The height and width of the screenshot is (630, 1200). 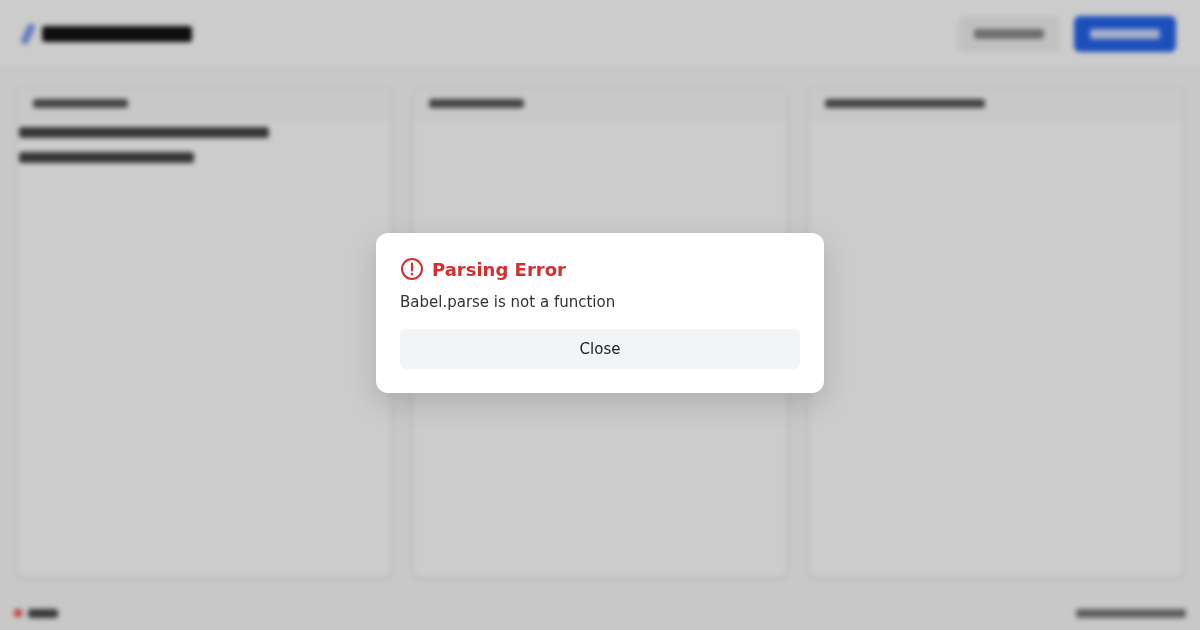 What do you see at coordinates (499, 269) in the screenshot?
I see `dialog-title: Parsing Error` at bounding box center [499, 269].